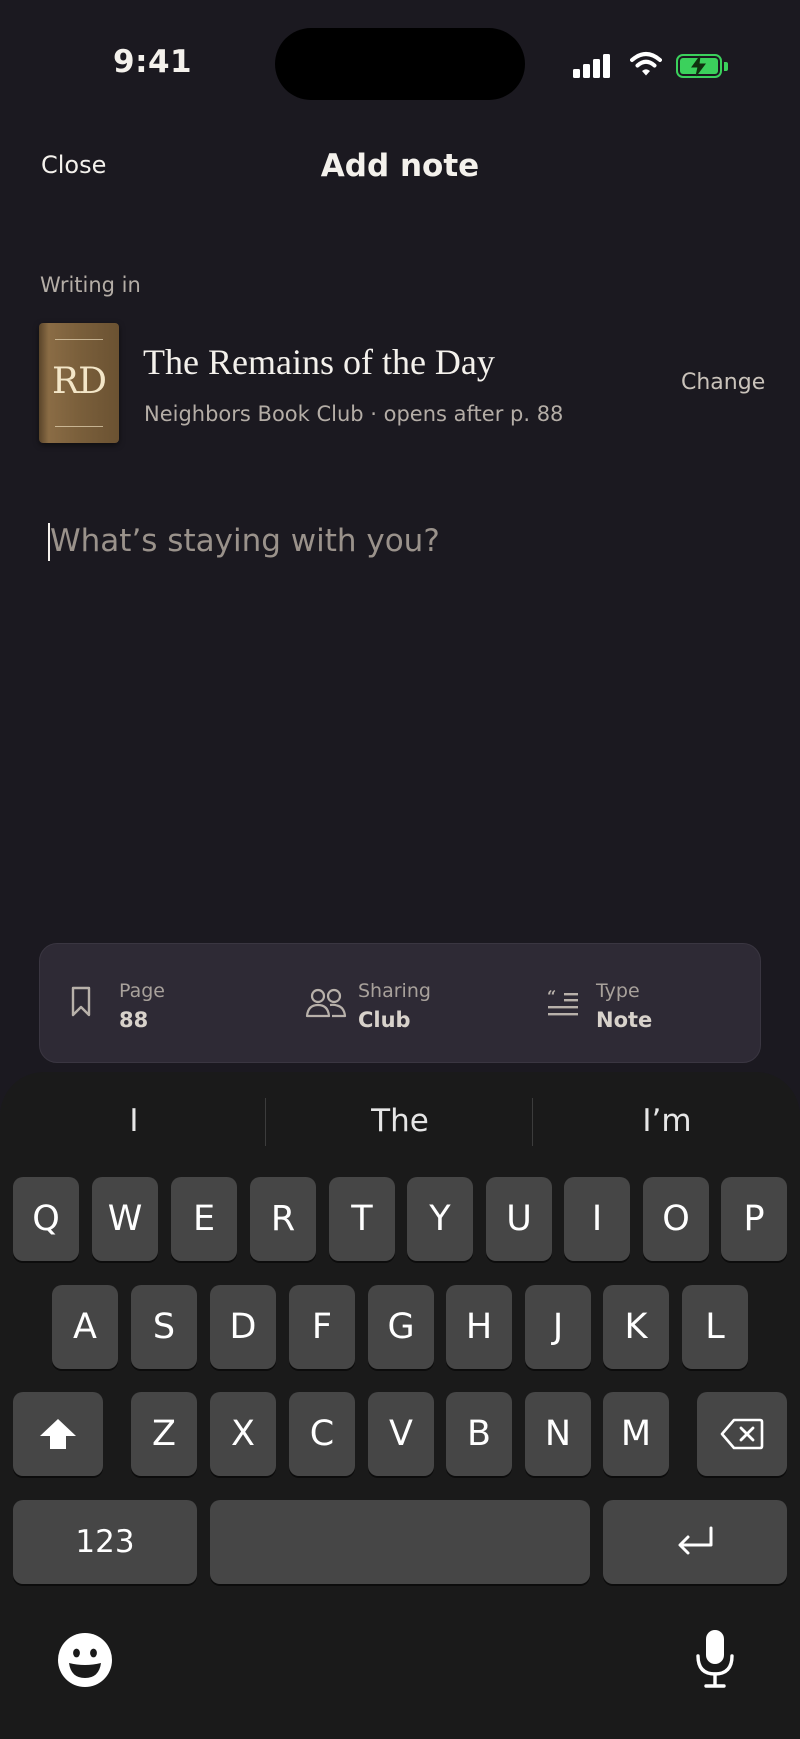 Image resolution: width=800 pixels, height=1739 pixels. What do you see at coordinates (558, 1434) in the screenshot?
I see `key-n: N` at bounding box center [558, 1434].